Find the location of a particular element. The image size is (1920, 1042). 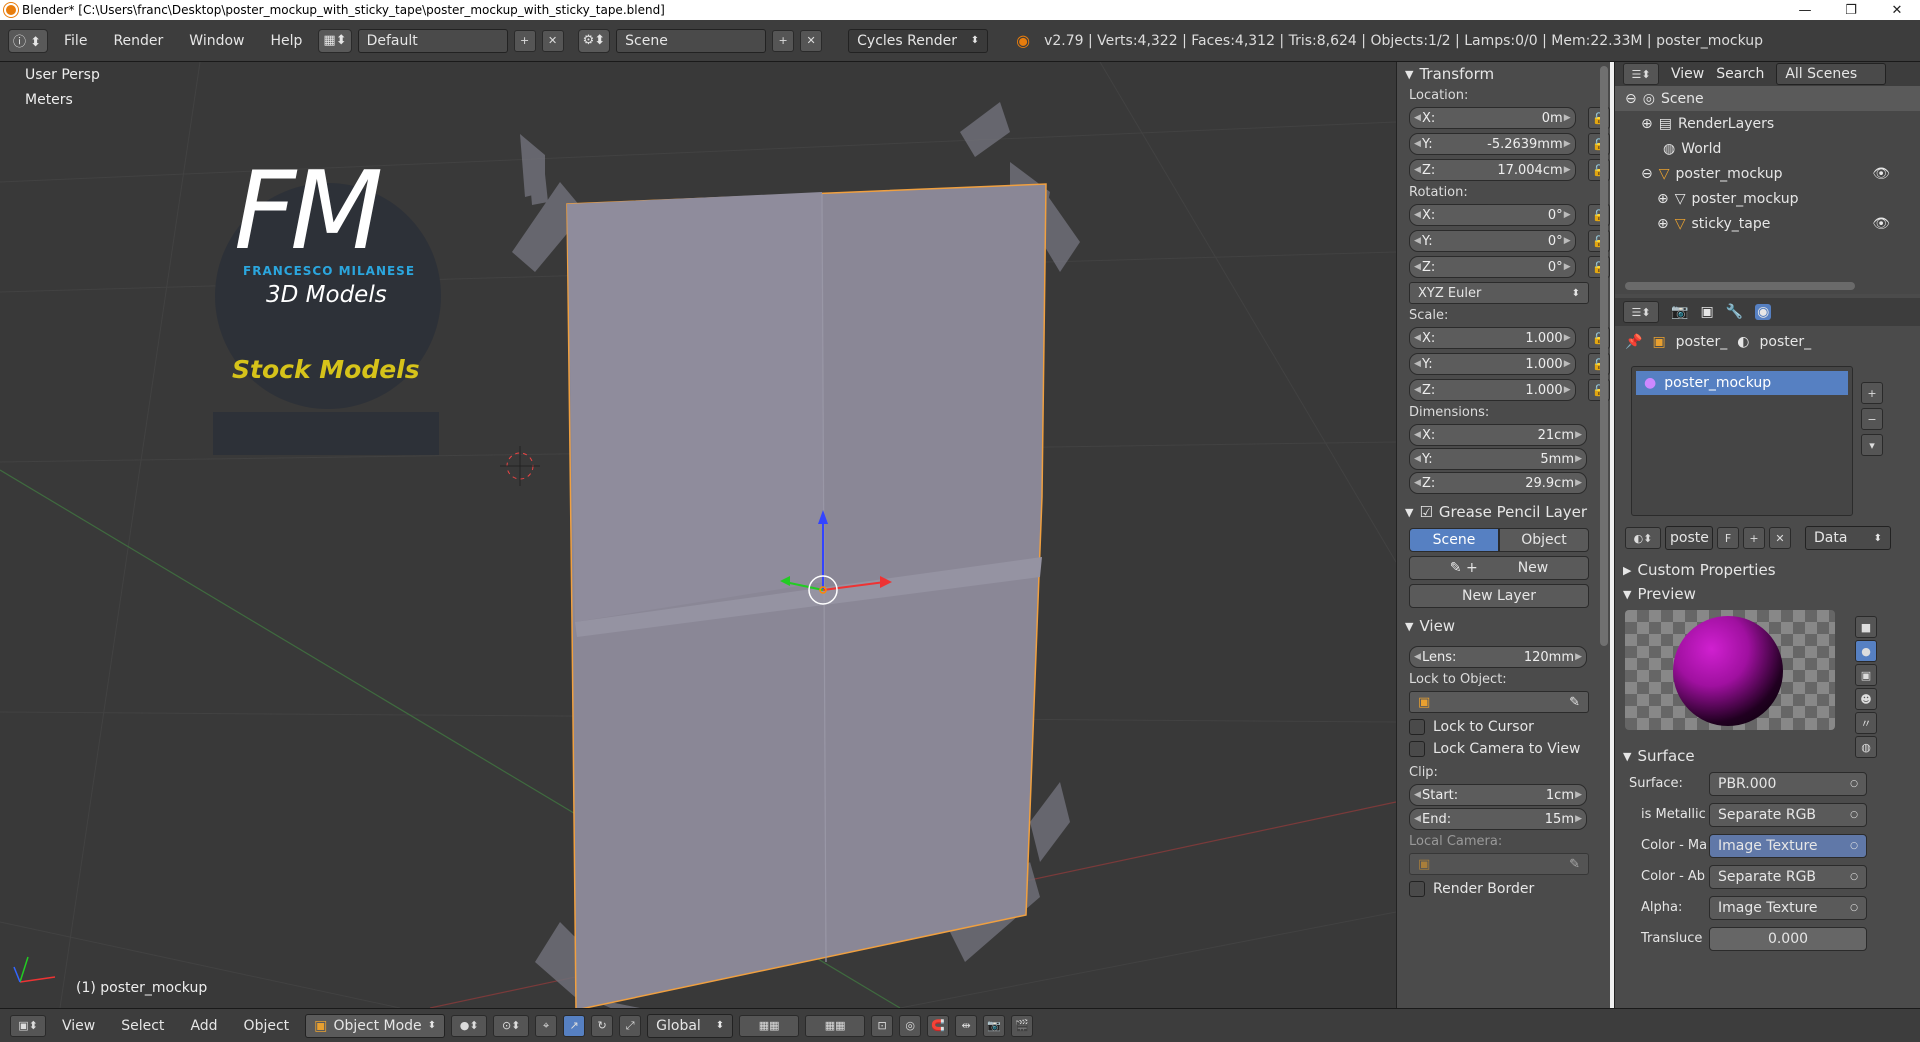

scale-icon: ⤢ is located at coordinates (630, 1025).